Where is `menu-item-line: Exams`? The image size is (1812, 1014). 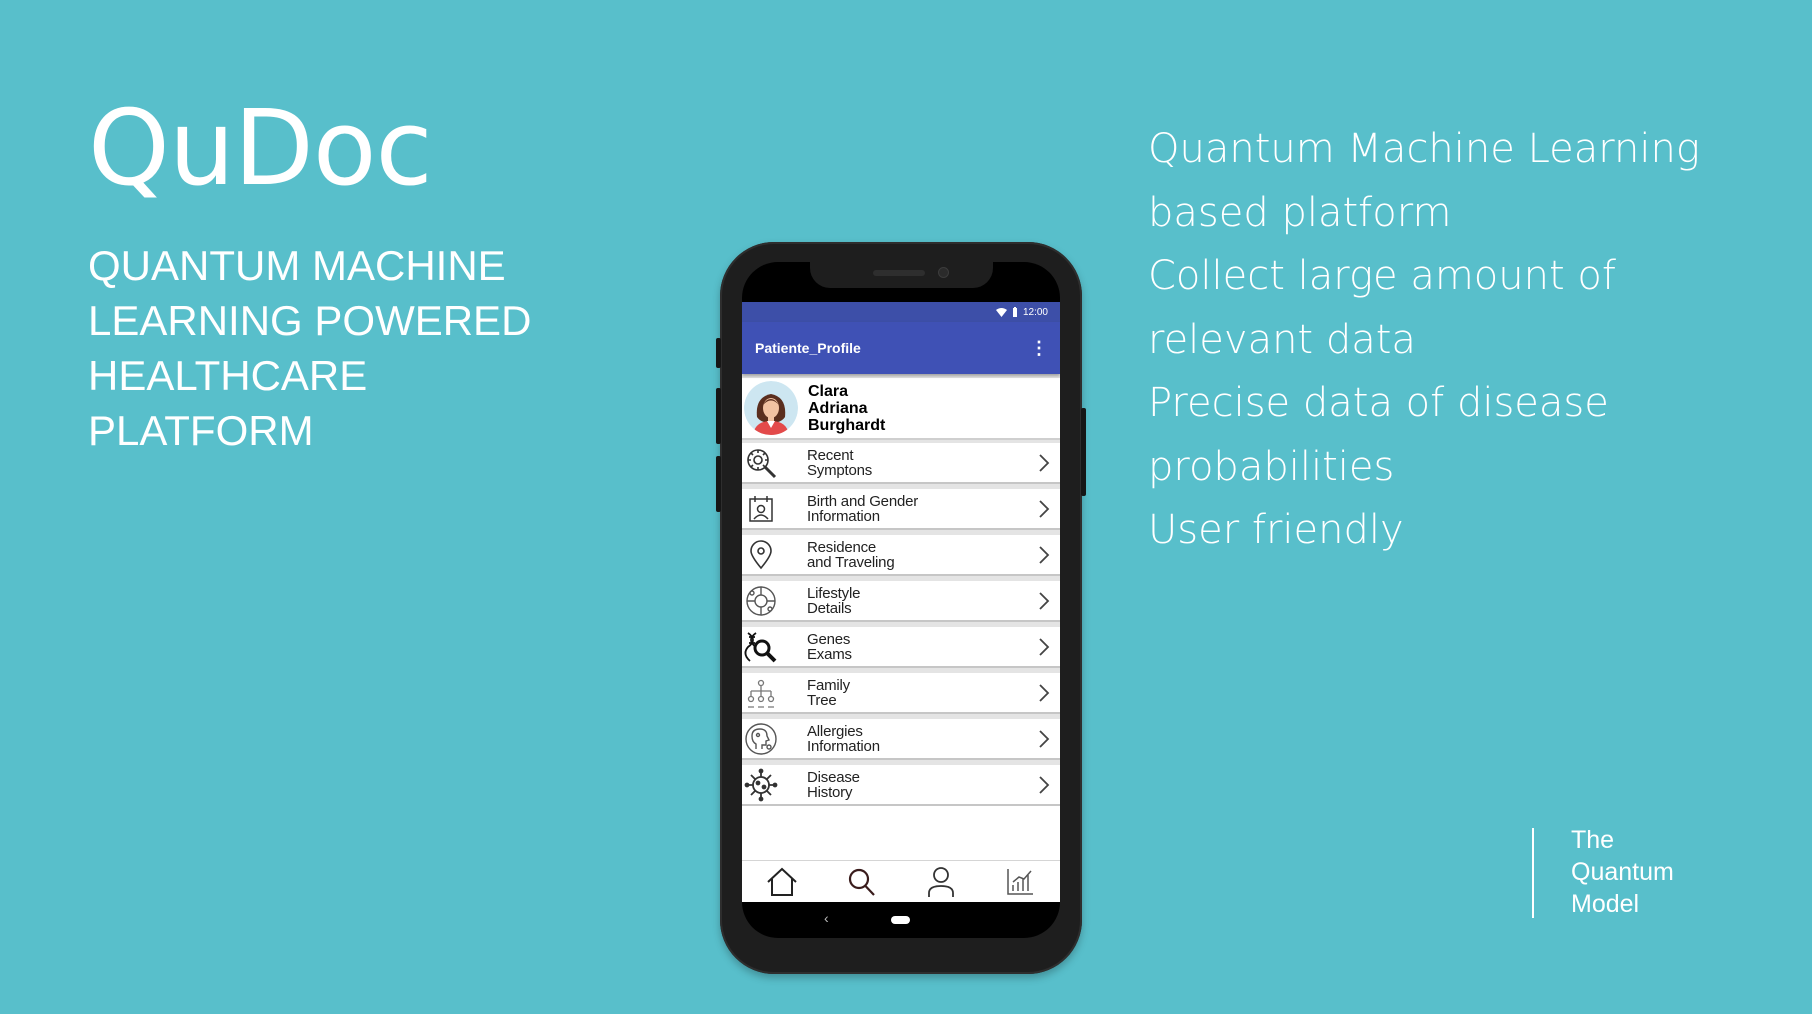 menu-item-line: Exams is located at coordinates (829, 654).